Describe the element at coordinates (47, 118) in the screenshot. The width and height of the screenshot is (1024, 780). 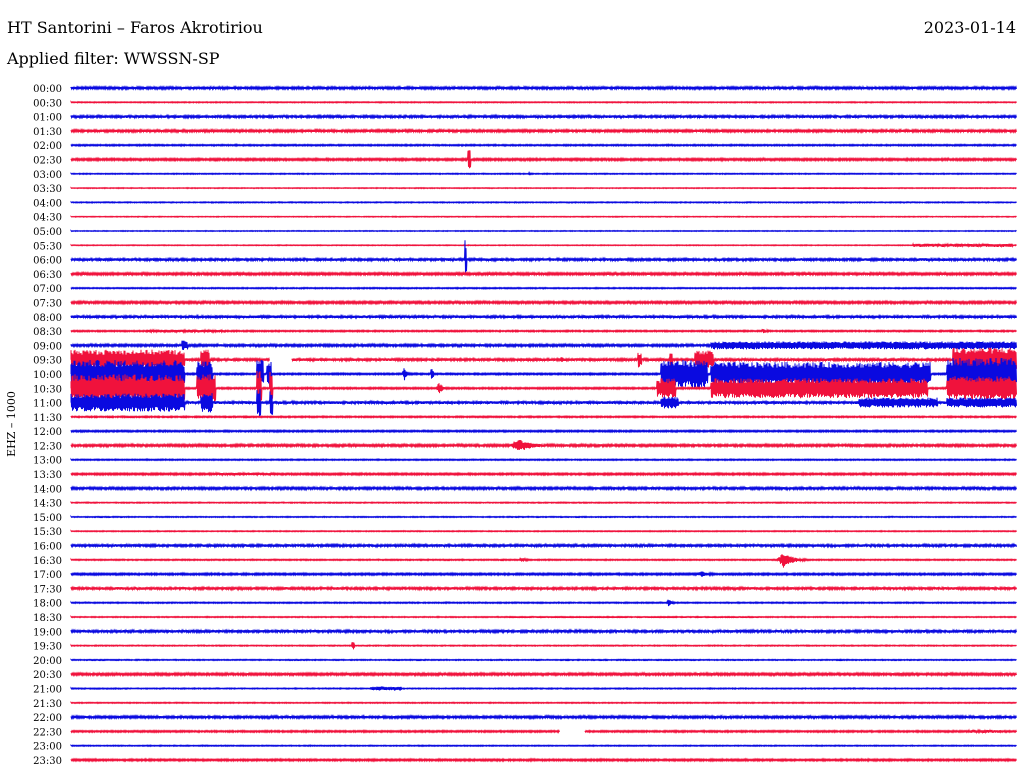
I see `row-time-label: 01:00` at that location.